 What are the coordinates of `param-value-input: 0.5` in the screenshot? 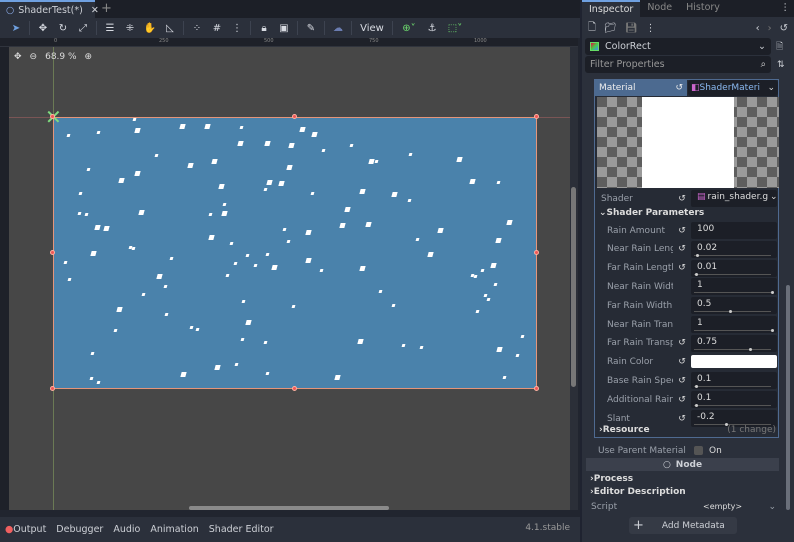 It's located at (734, 306).